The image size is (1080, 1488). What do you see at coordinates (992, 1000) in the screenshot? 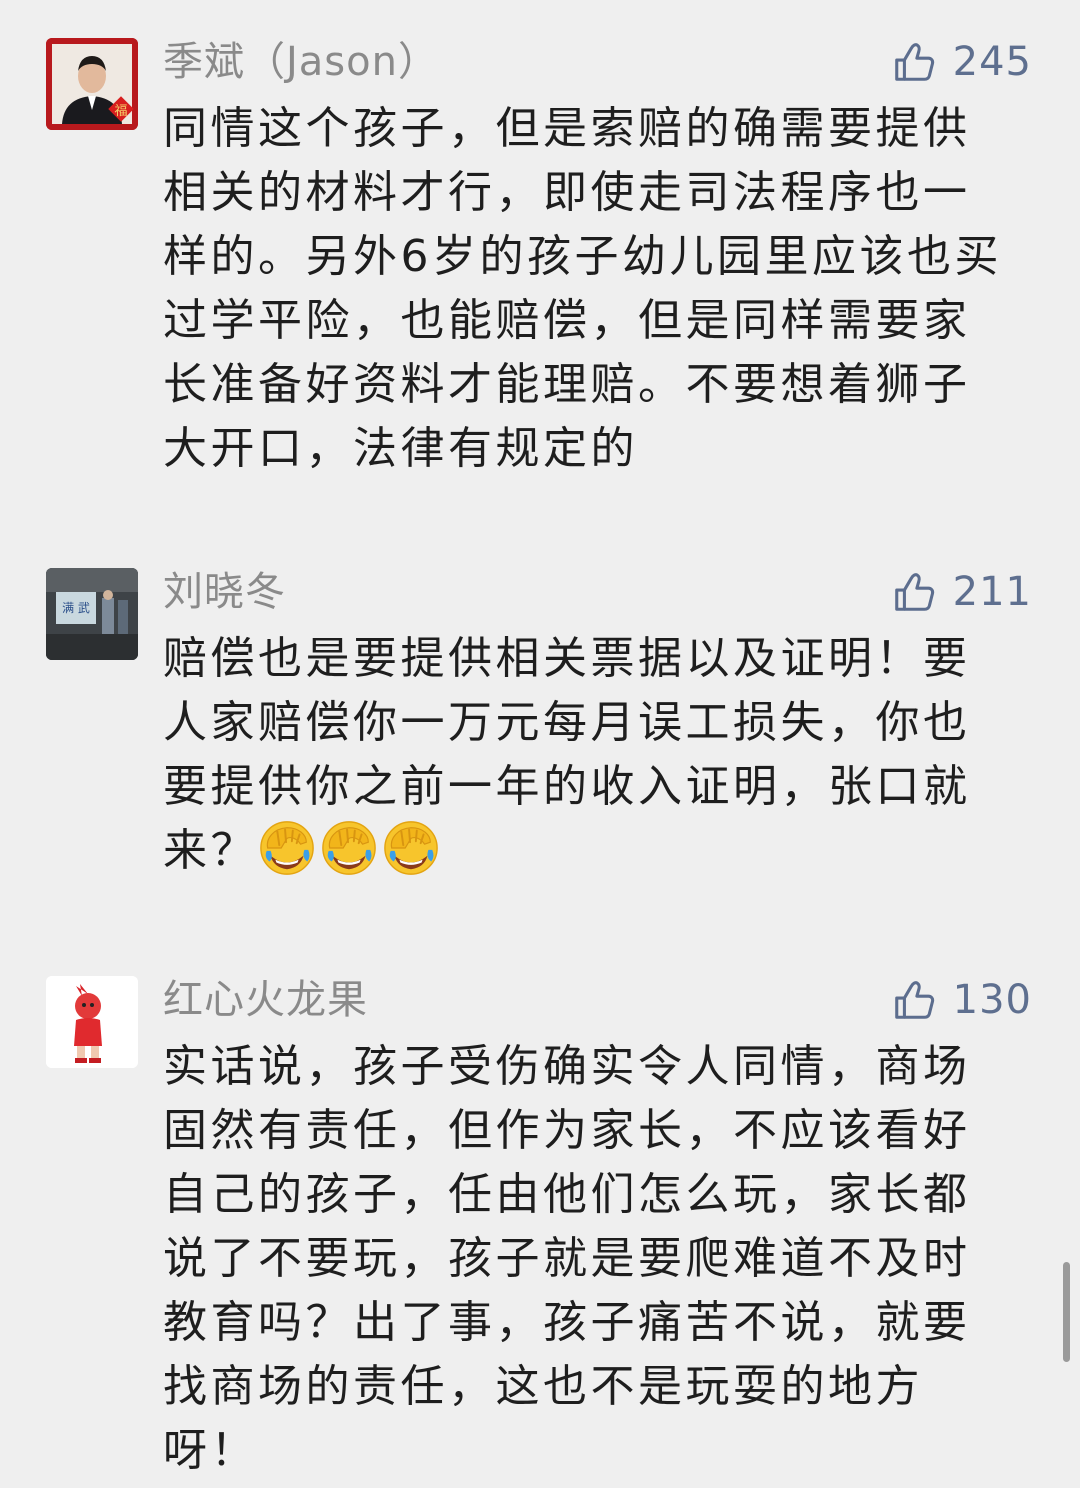
I see `like-count: 130` at bounding box center [992, 1000].